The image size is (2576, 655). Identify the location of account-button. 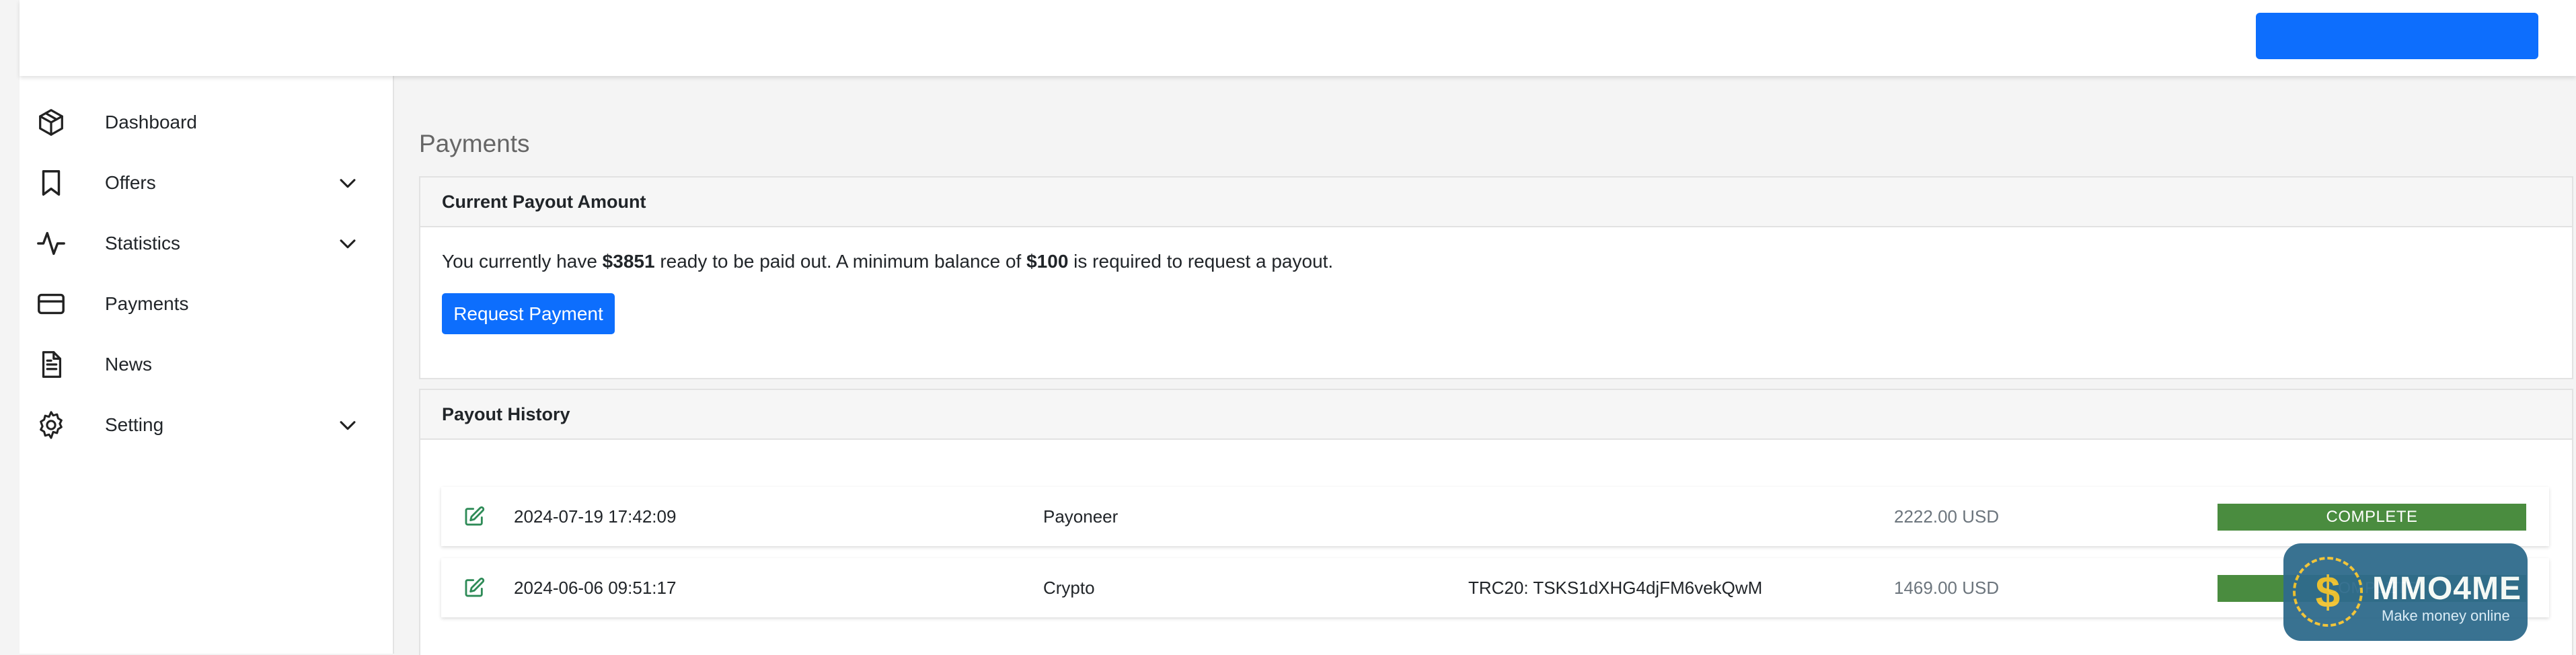
(2397, 36).